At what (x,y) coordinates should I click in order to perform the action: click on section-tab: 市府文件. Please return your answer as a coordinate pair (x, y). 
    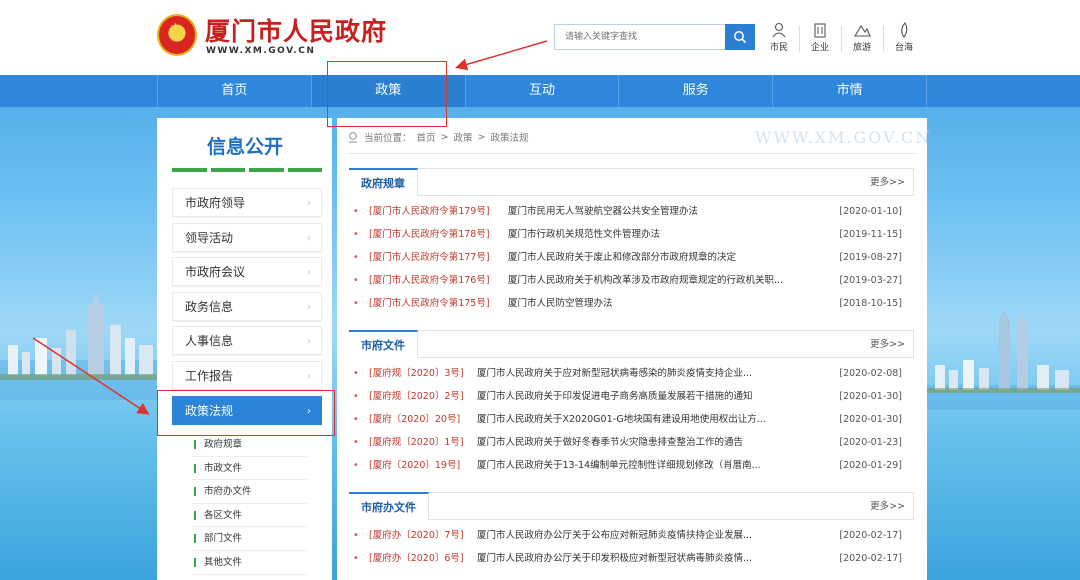
    Looking at the image, I should click on (383, 344).